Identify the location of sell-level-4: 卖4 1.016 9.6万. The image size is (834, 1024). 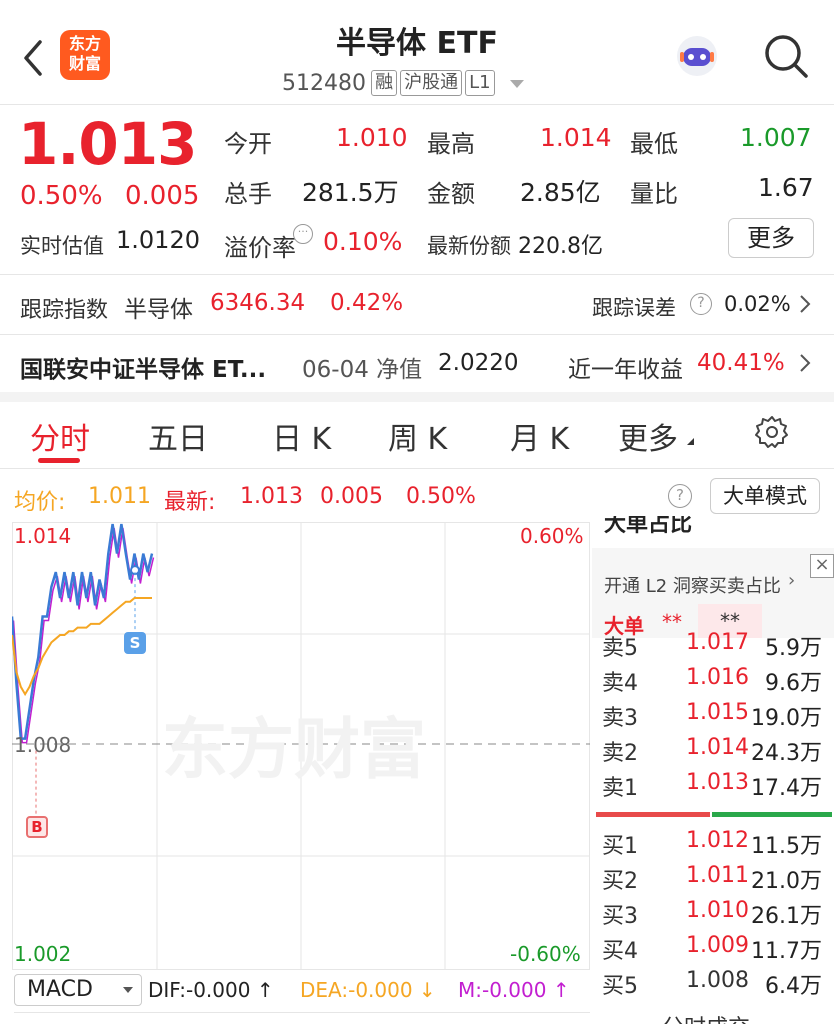
(718, 682).